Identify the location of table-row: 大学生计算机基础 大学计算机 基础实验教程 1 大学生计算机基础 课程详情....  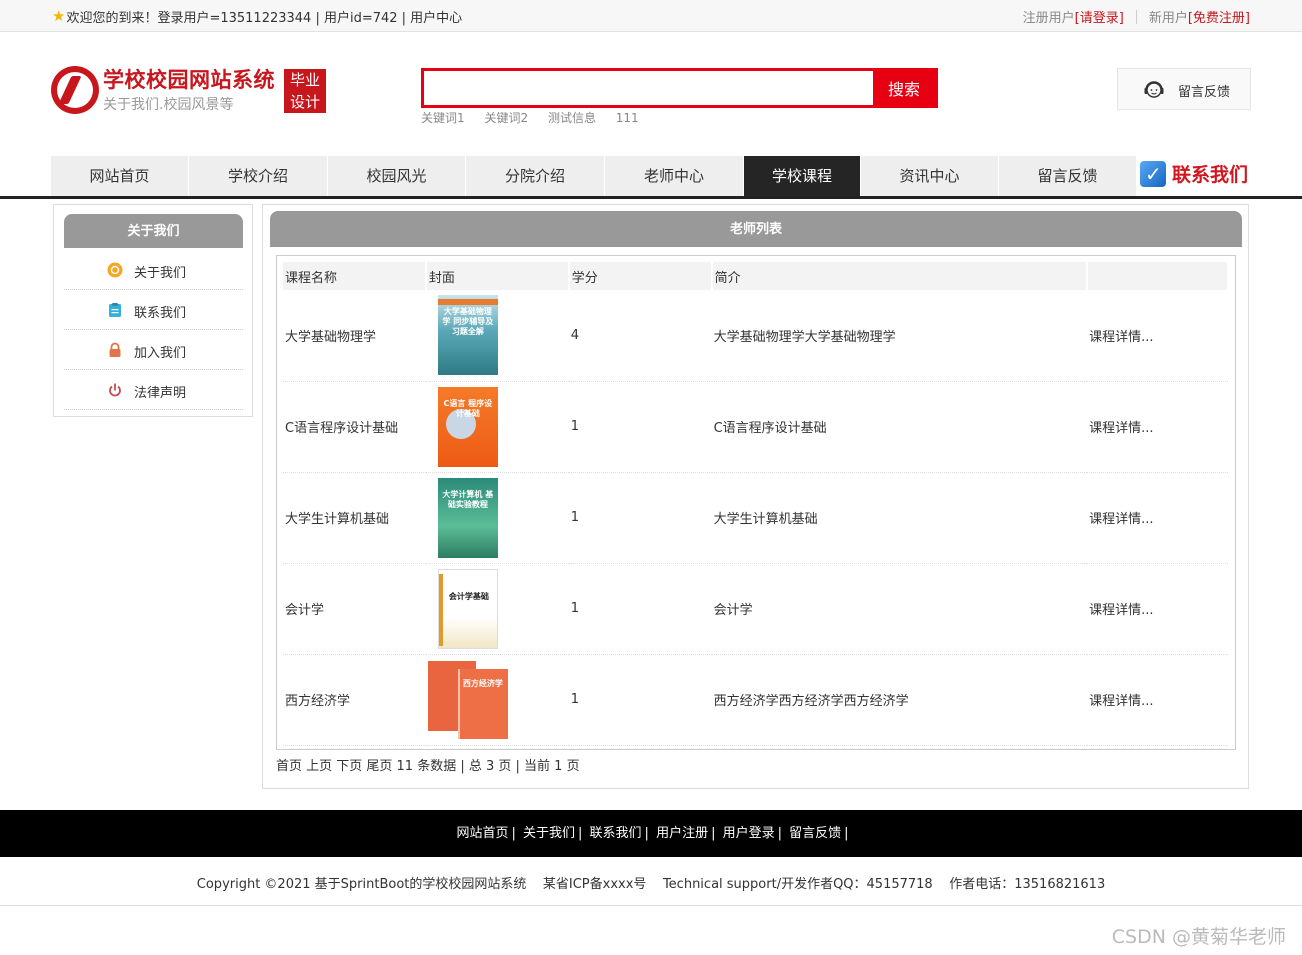
(755, 518).